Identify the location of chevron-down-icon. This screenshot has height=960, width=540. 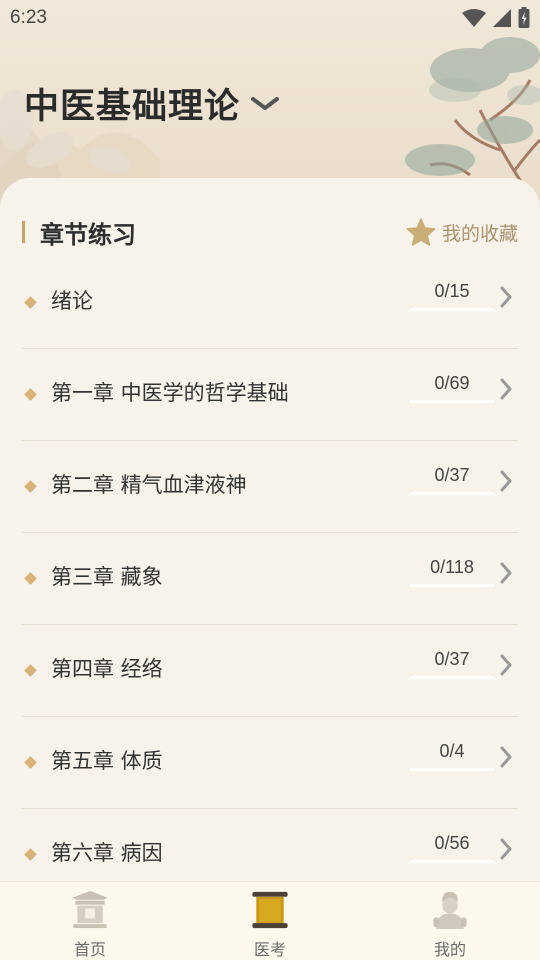
(265, 104).